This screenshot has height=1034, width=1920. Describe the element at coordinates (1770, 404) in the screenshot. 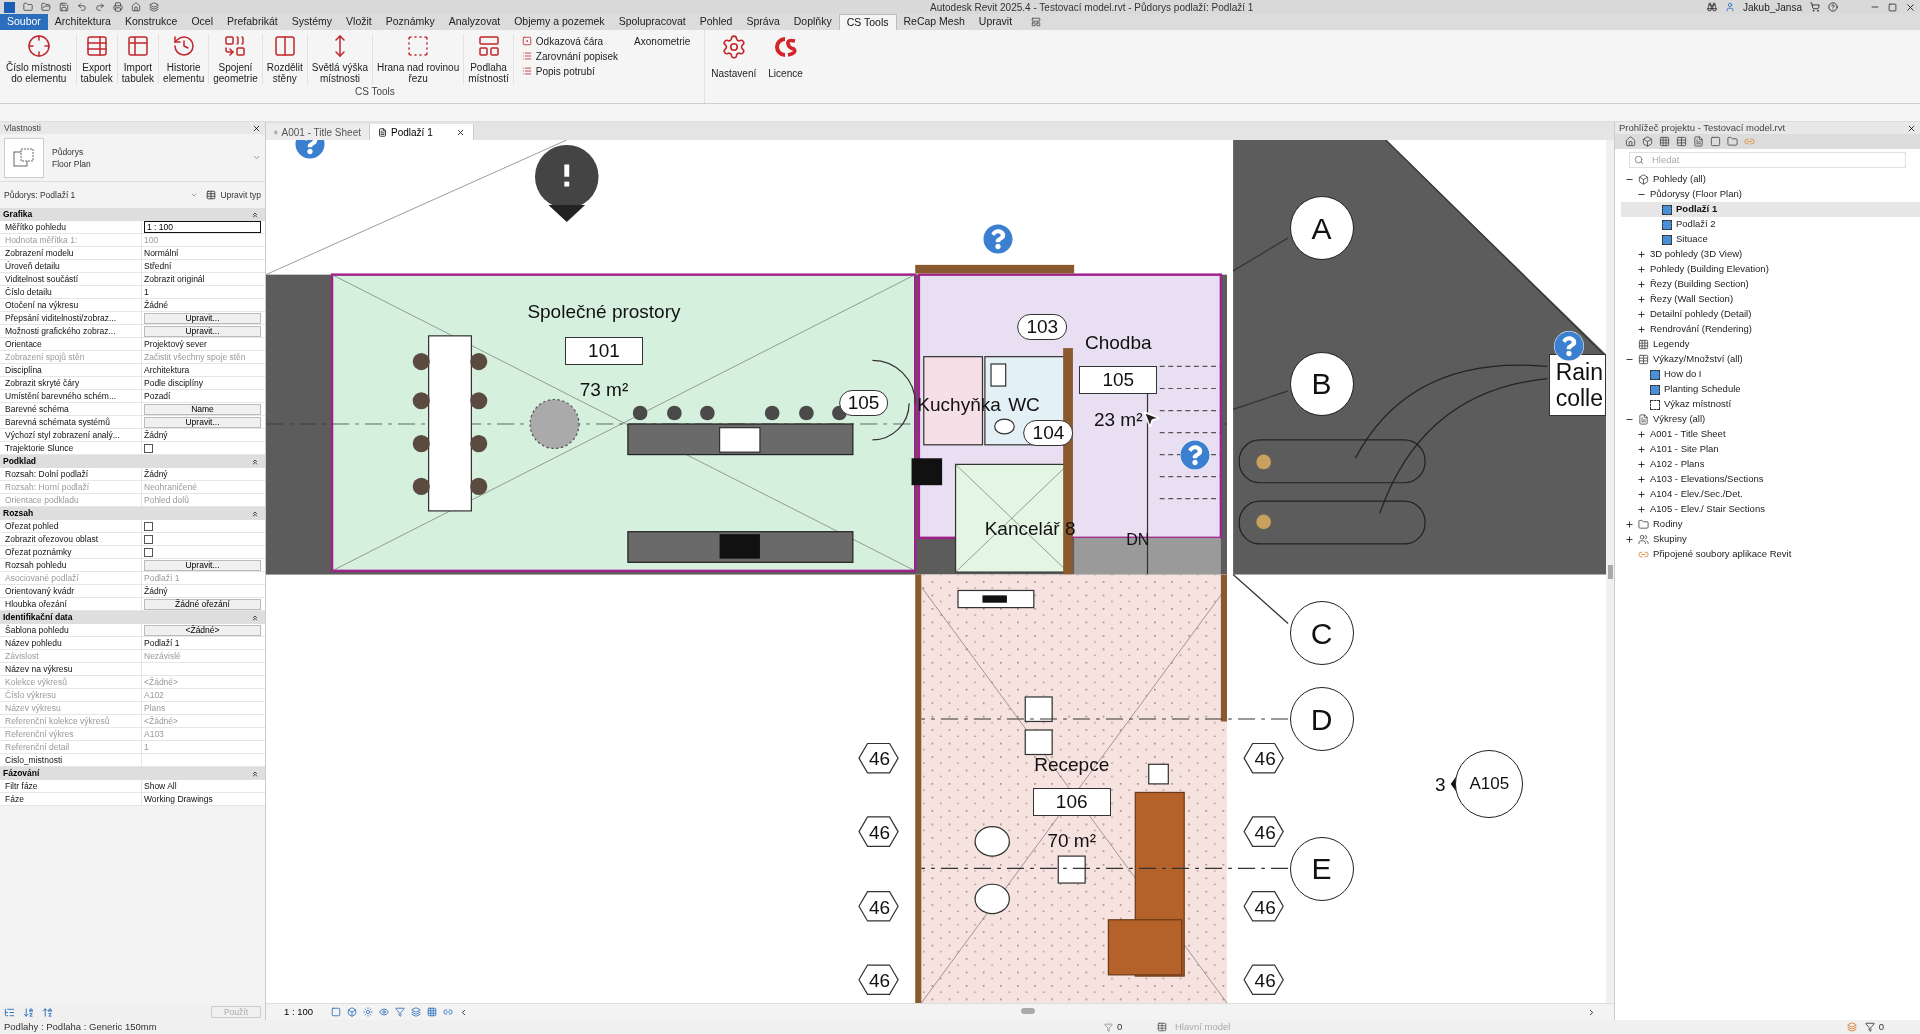

I see `tree-item: Výkaz místností` at that location.